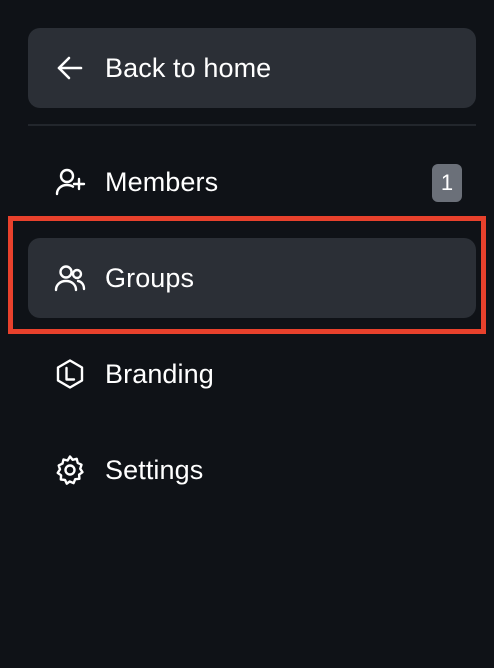 The width and height of the screenshot is (494, 668). I want to click on sidebar-divider, so click(252, 125).